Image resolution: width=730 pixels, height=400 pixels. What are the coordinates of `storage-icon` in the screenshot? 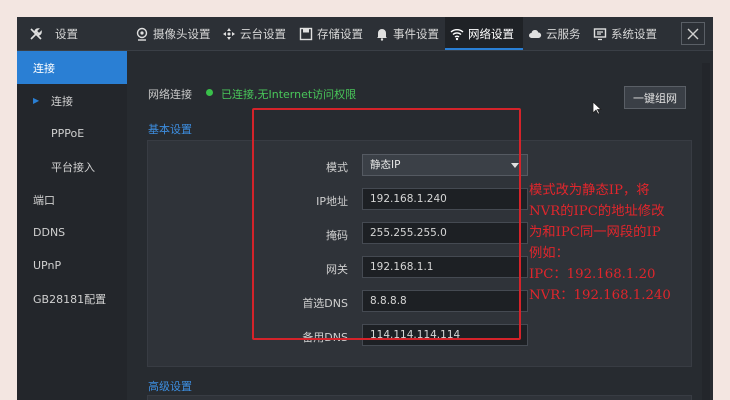 It's located at (306, 34).